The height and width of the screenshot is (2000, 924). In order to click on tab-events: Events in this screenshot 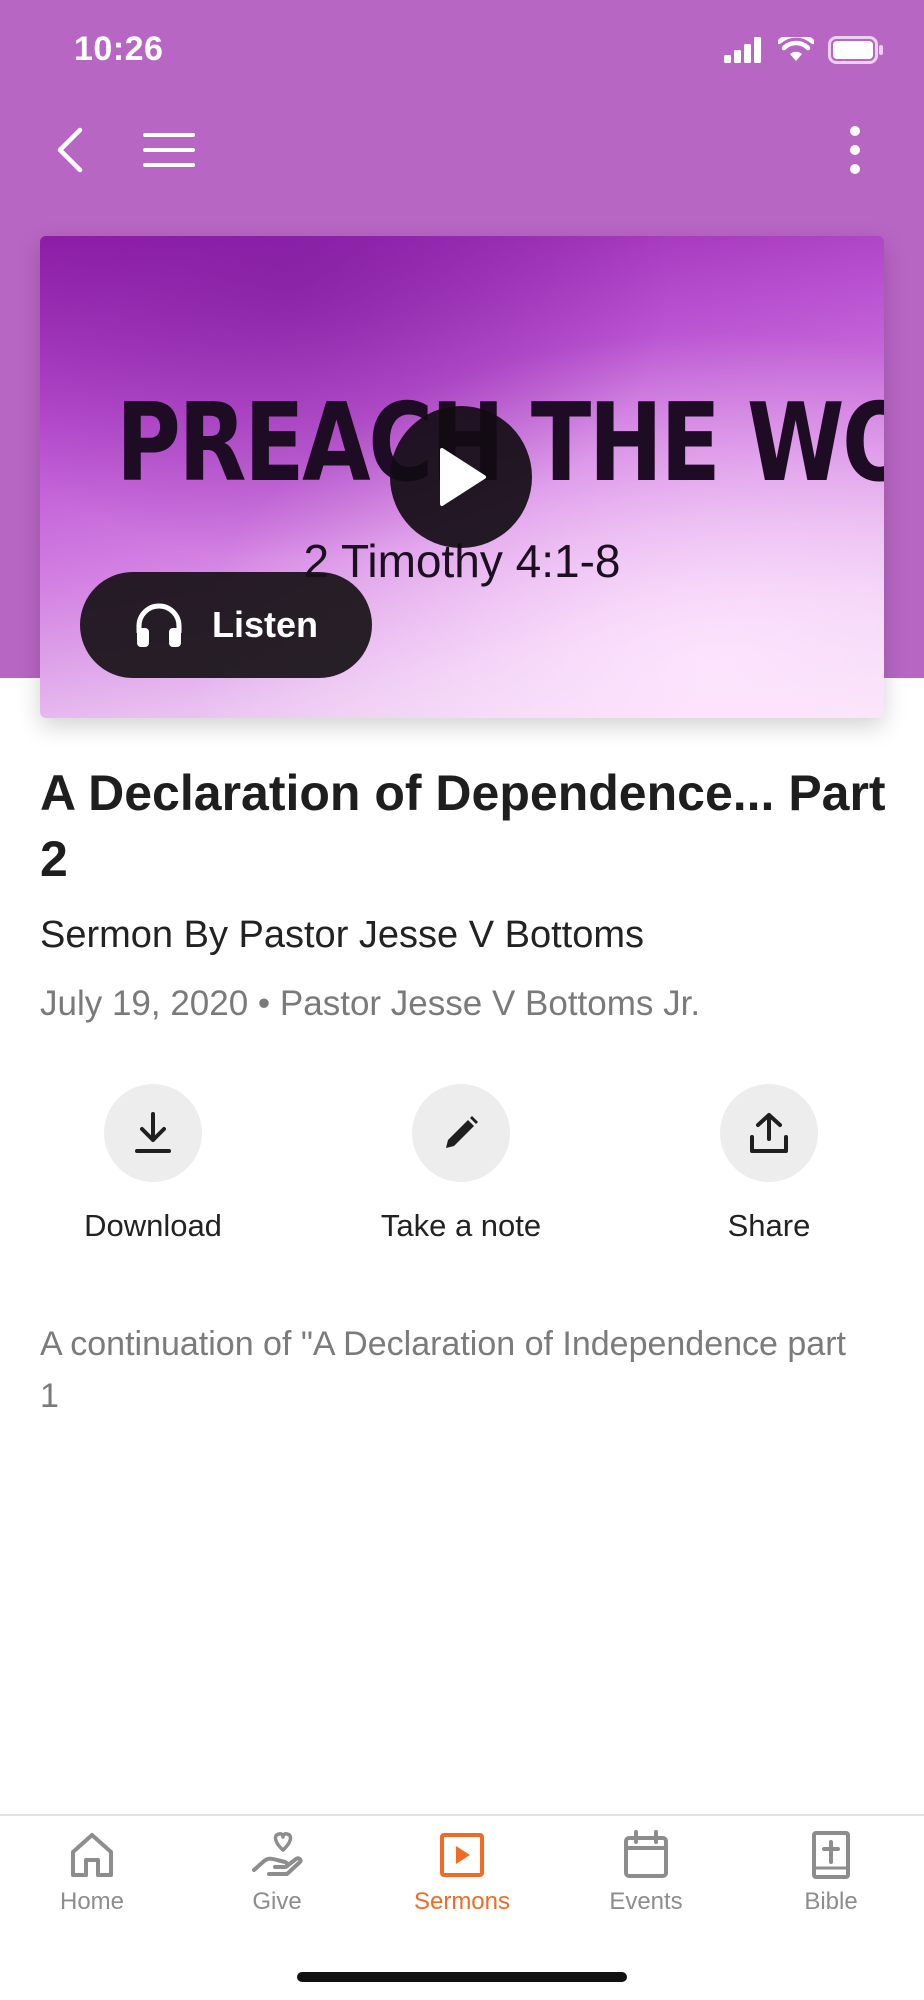, I will do `click(646, 1873)`.